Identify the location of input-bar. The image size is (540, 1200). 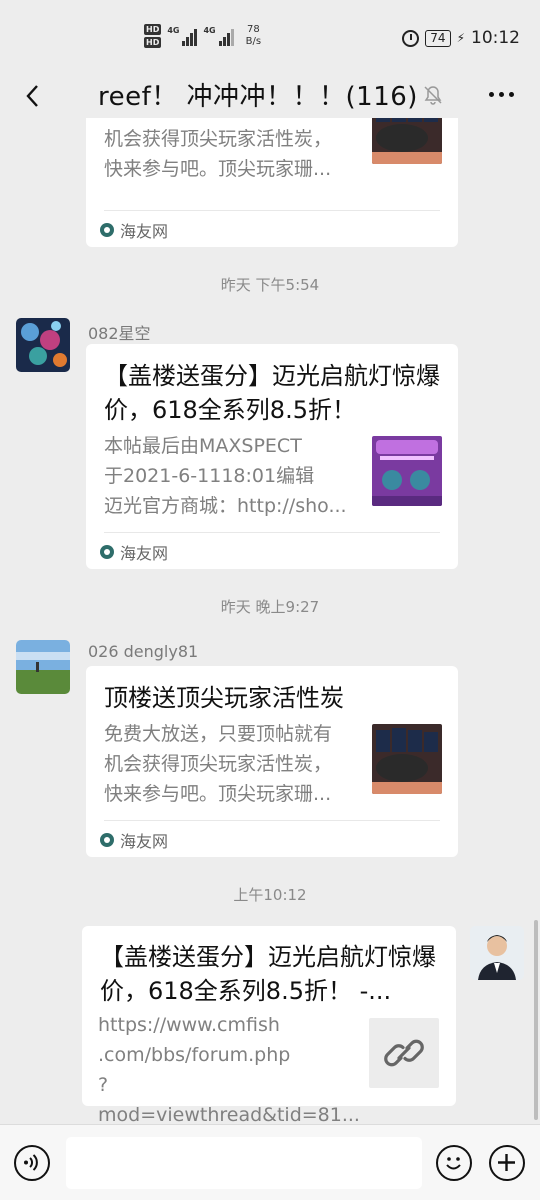
(270, 1162).